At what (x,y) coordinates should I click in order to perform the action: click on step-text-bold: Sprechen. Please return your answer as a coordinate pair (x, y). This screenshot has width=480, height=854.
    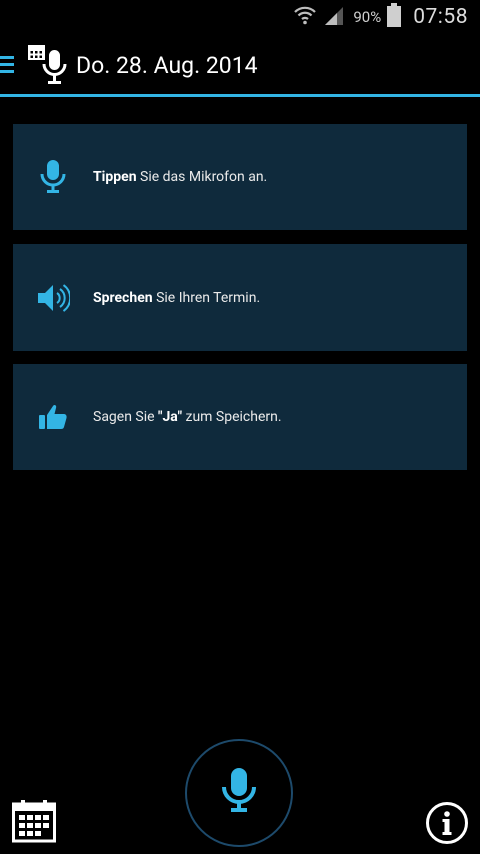
    Looking at the image, I should click on (123, 297).